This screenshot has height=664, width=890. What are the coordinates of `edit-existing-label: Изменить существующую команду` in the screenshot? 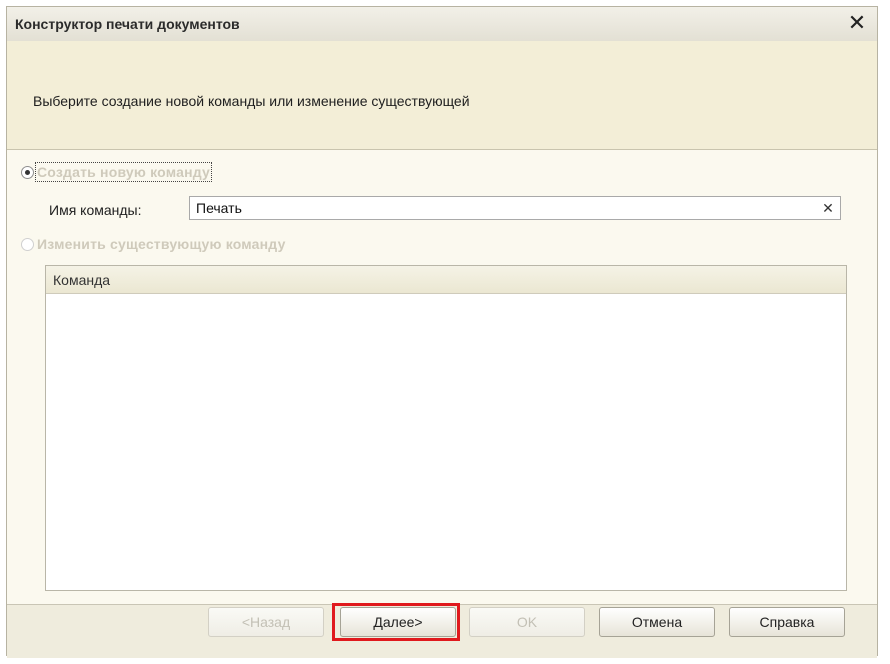 It's located at (161, 244).